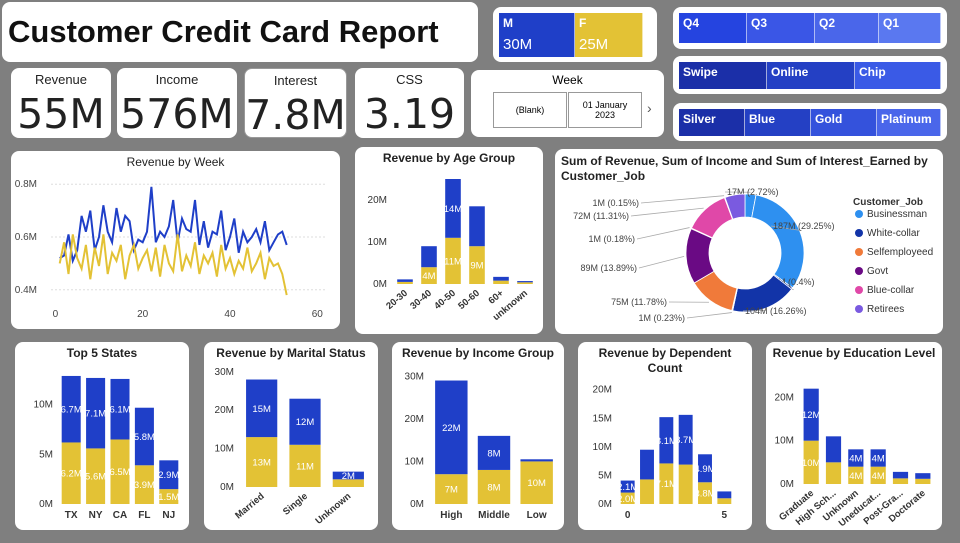  I want to click on revenue-by-week-chart: 0.4M 0.6M 0.8M 0 20 40 60, so click(170, 249).